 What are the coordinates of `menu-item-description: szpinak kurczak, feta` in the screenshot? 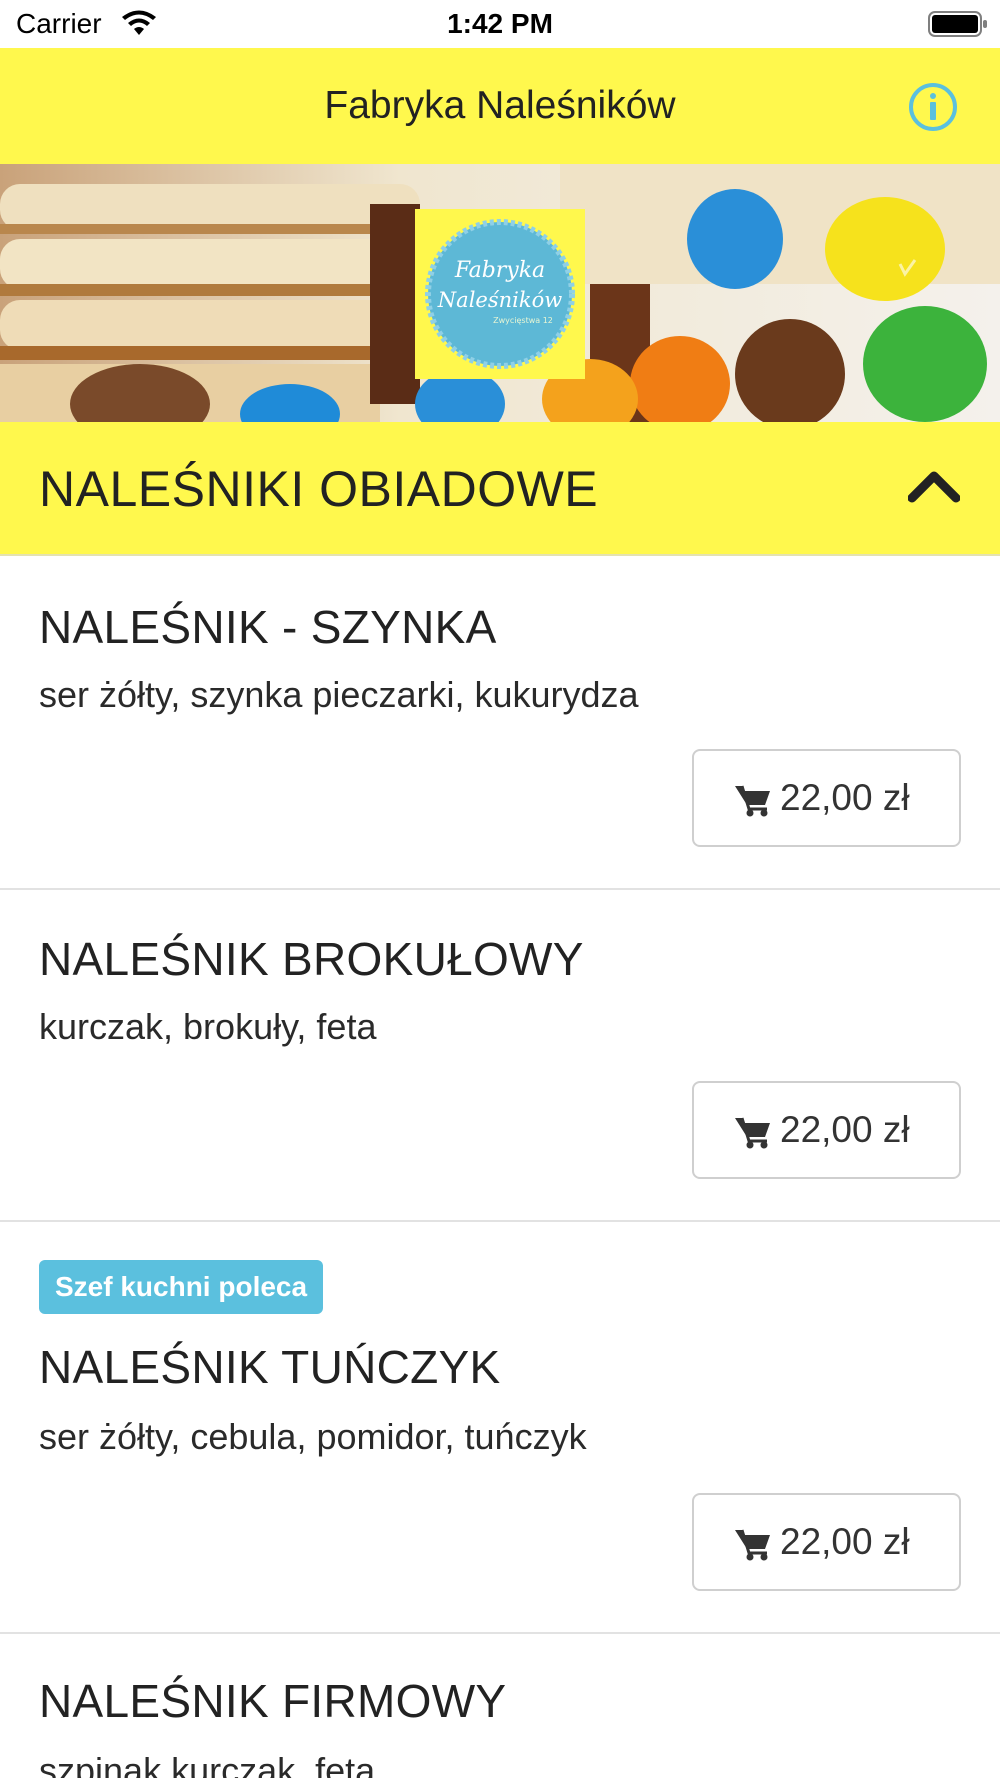 It's located at (207, 1764).